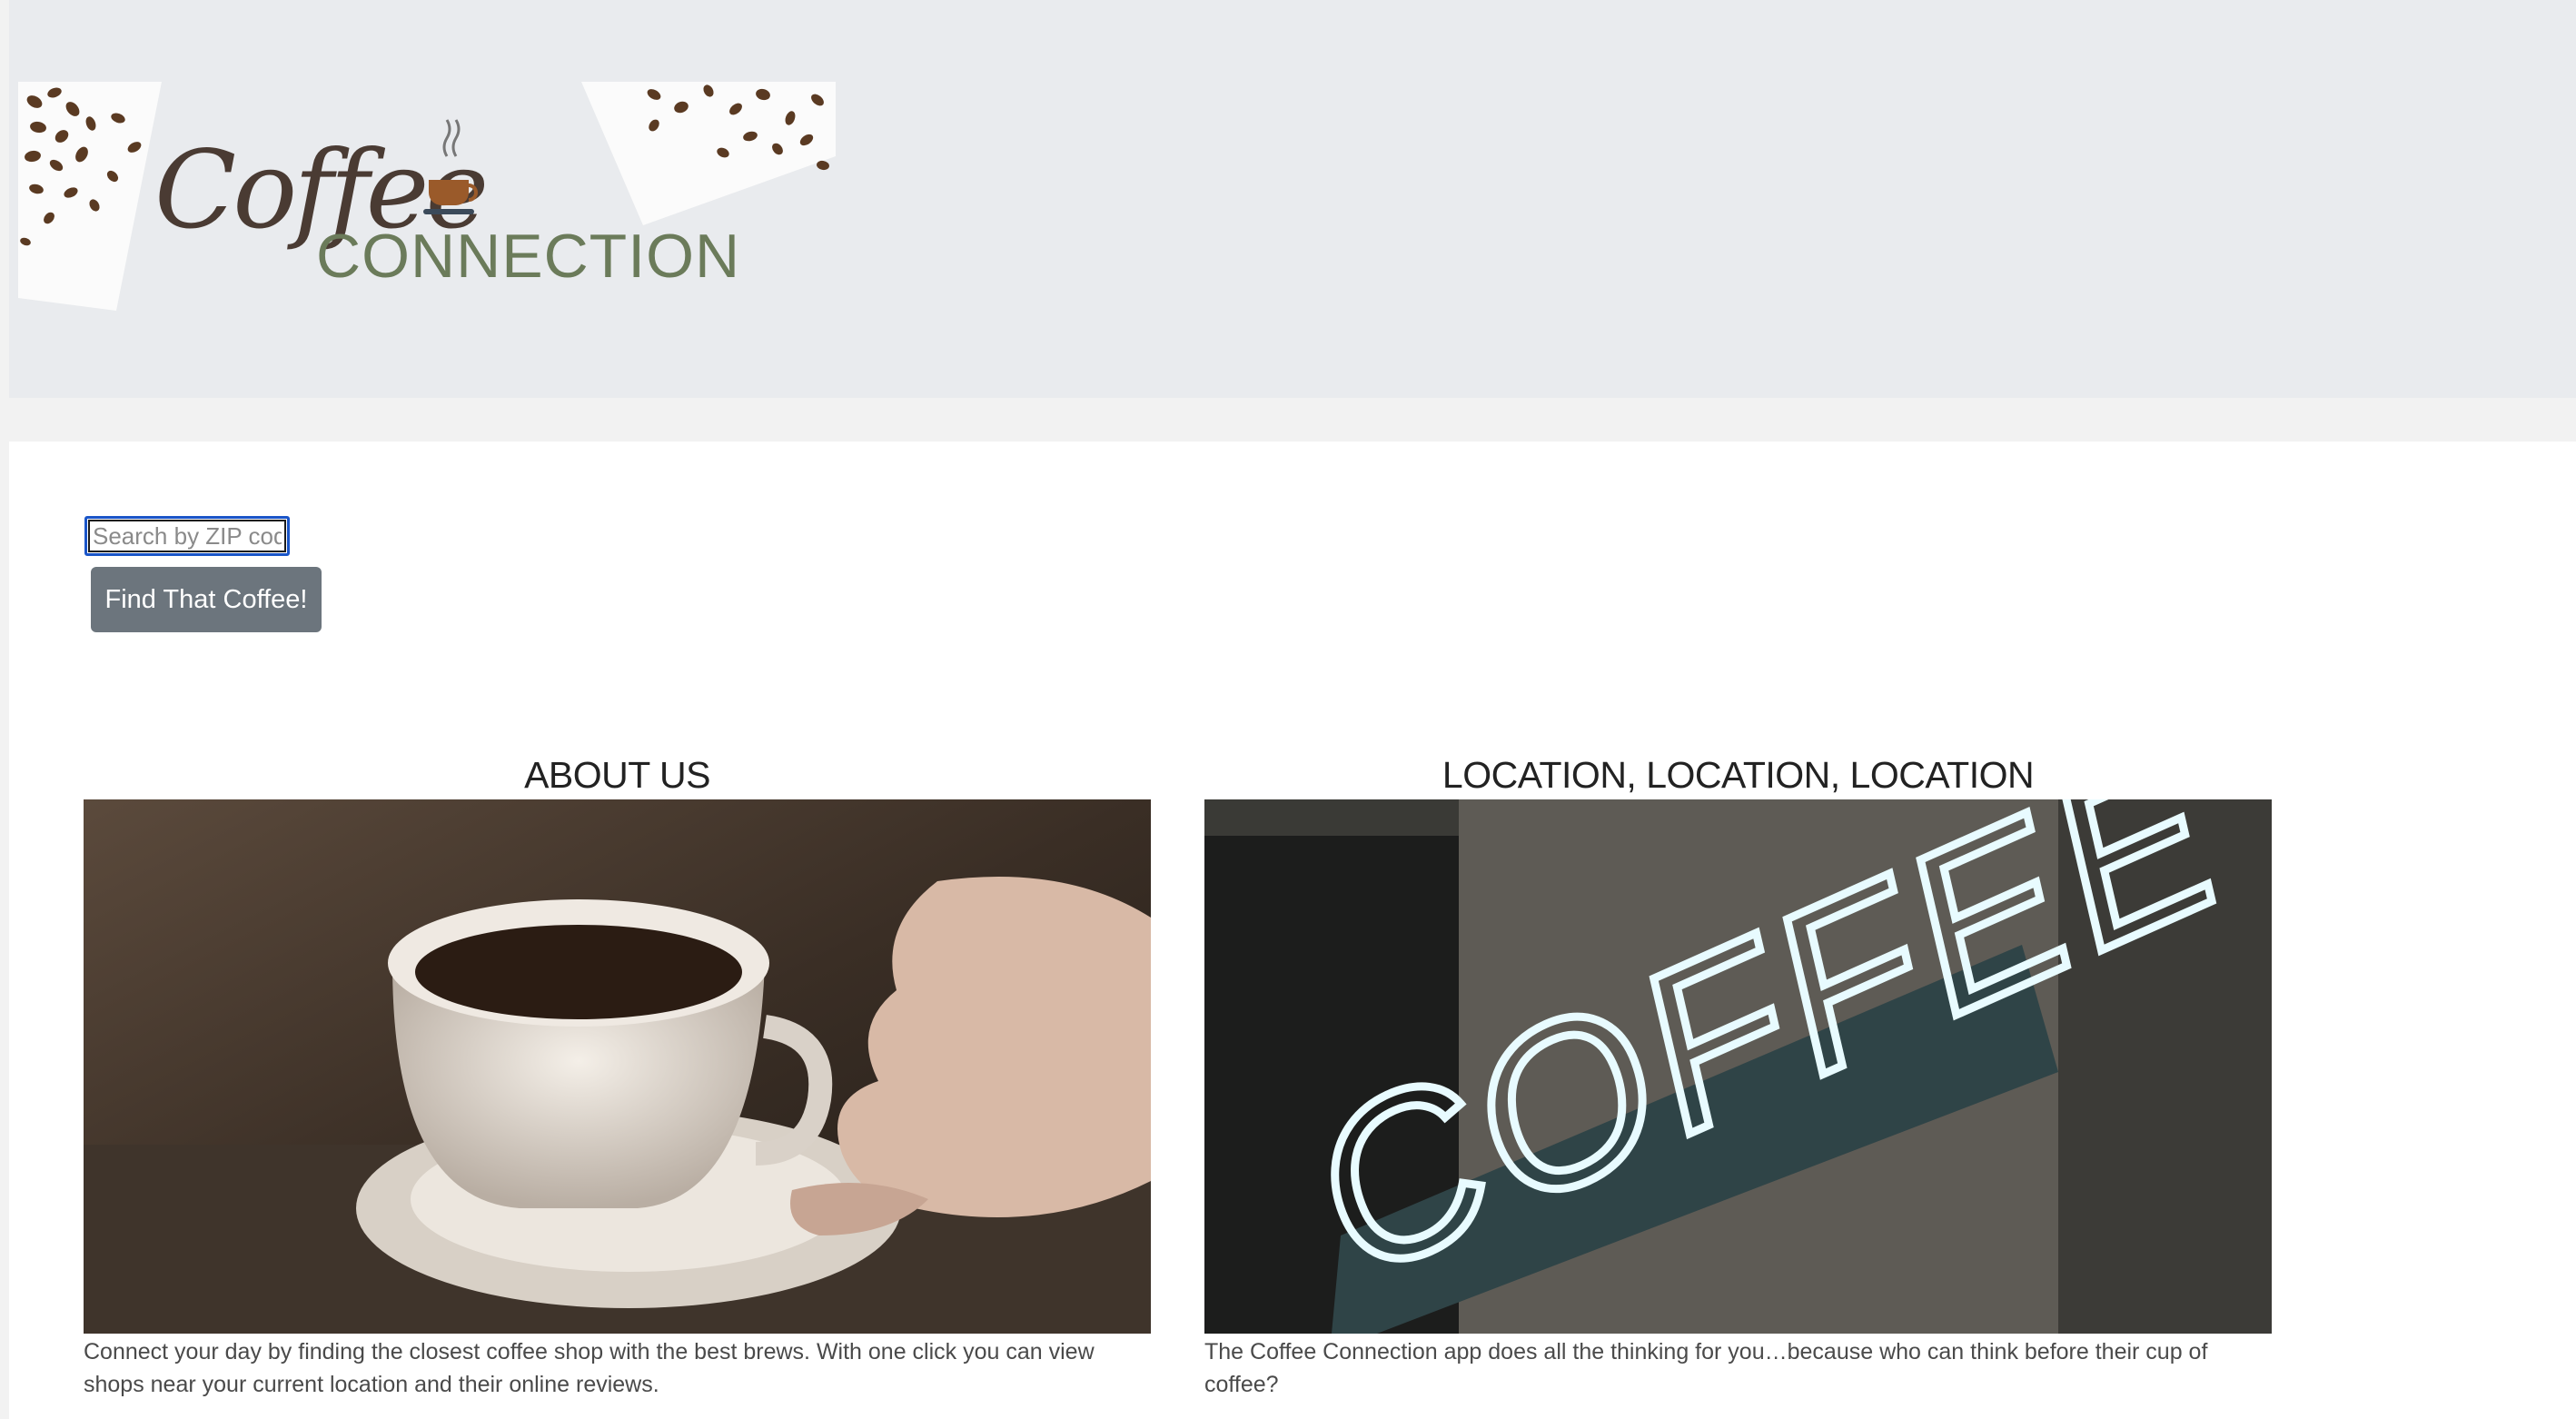  What do you see at coordinates (206, 599) in the screenshot?
I see `find-coffee-button: Find That Coffee!` at bounding box center [206, 599].